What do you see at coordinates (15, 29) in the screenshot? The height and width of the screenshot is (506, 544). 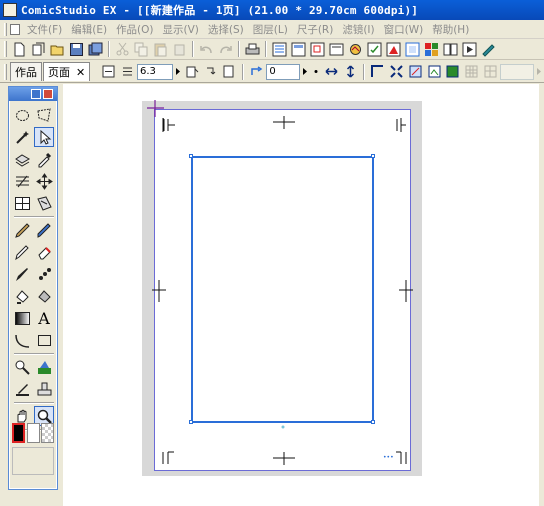 I see `document-icon` at bounding box center [15, 29].